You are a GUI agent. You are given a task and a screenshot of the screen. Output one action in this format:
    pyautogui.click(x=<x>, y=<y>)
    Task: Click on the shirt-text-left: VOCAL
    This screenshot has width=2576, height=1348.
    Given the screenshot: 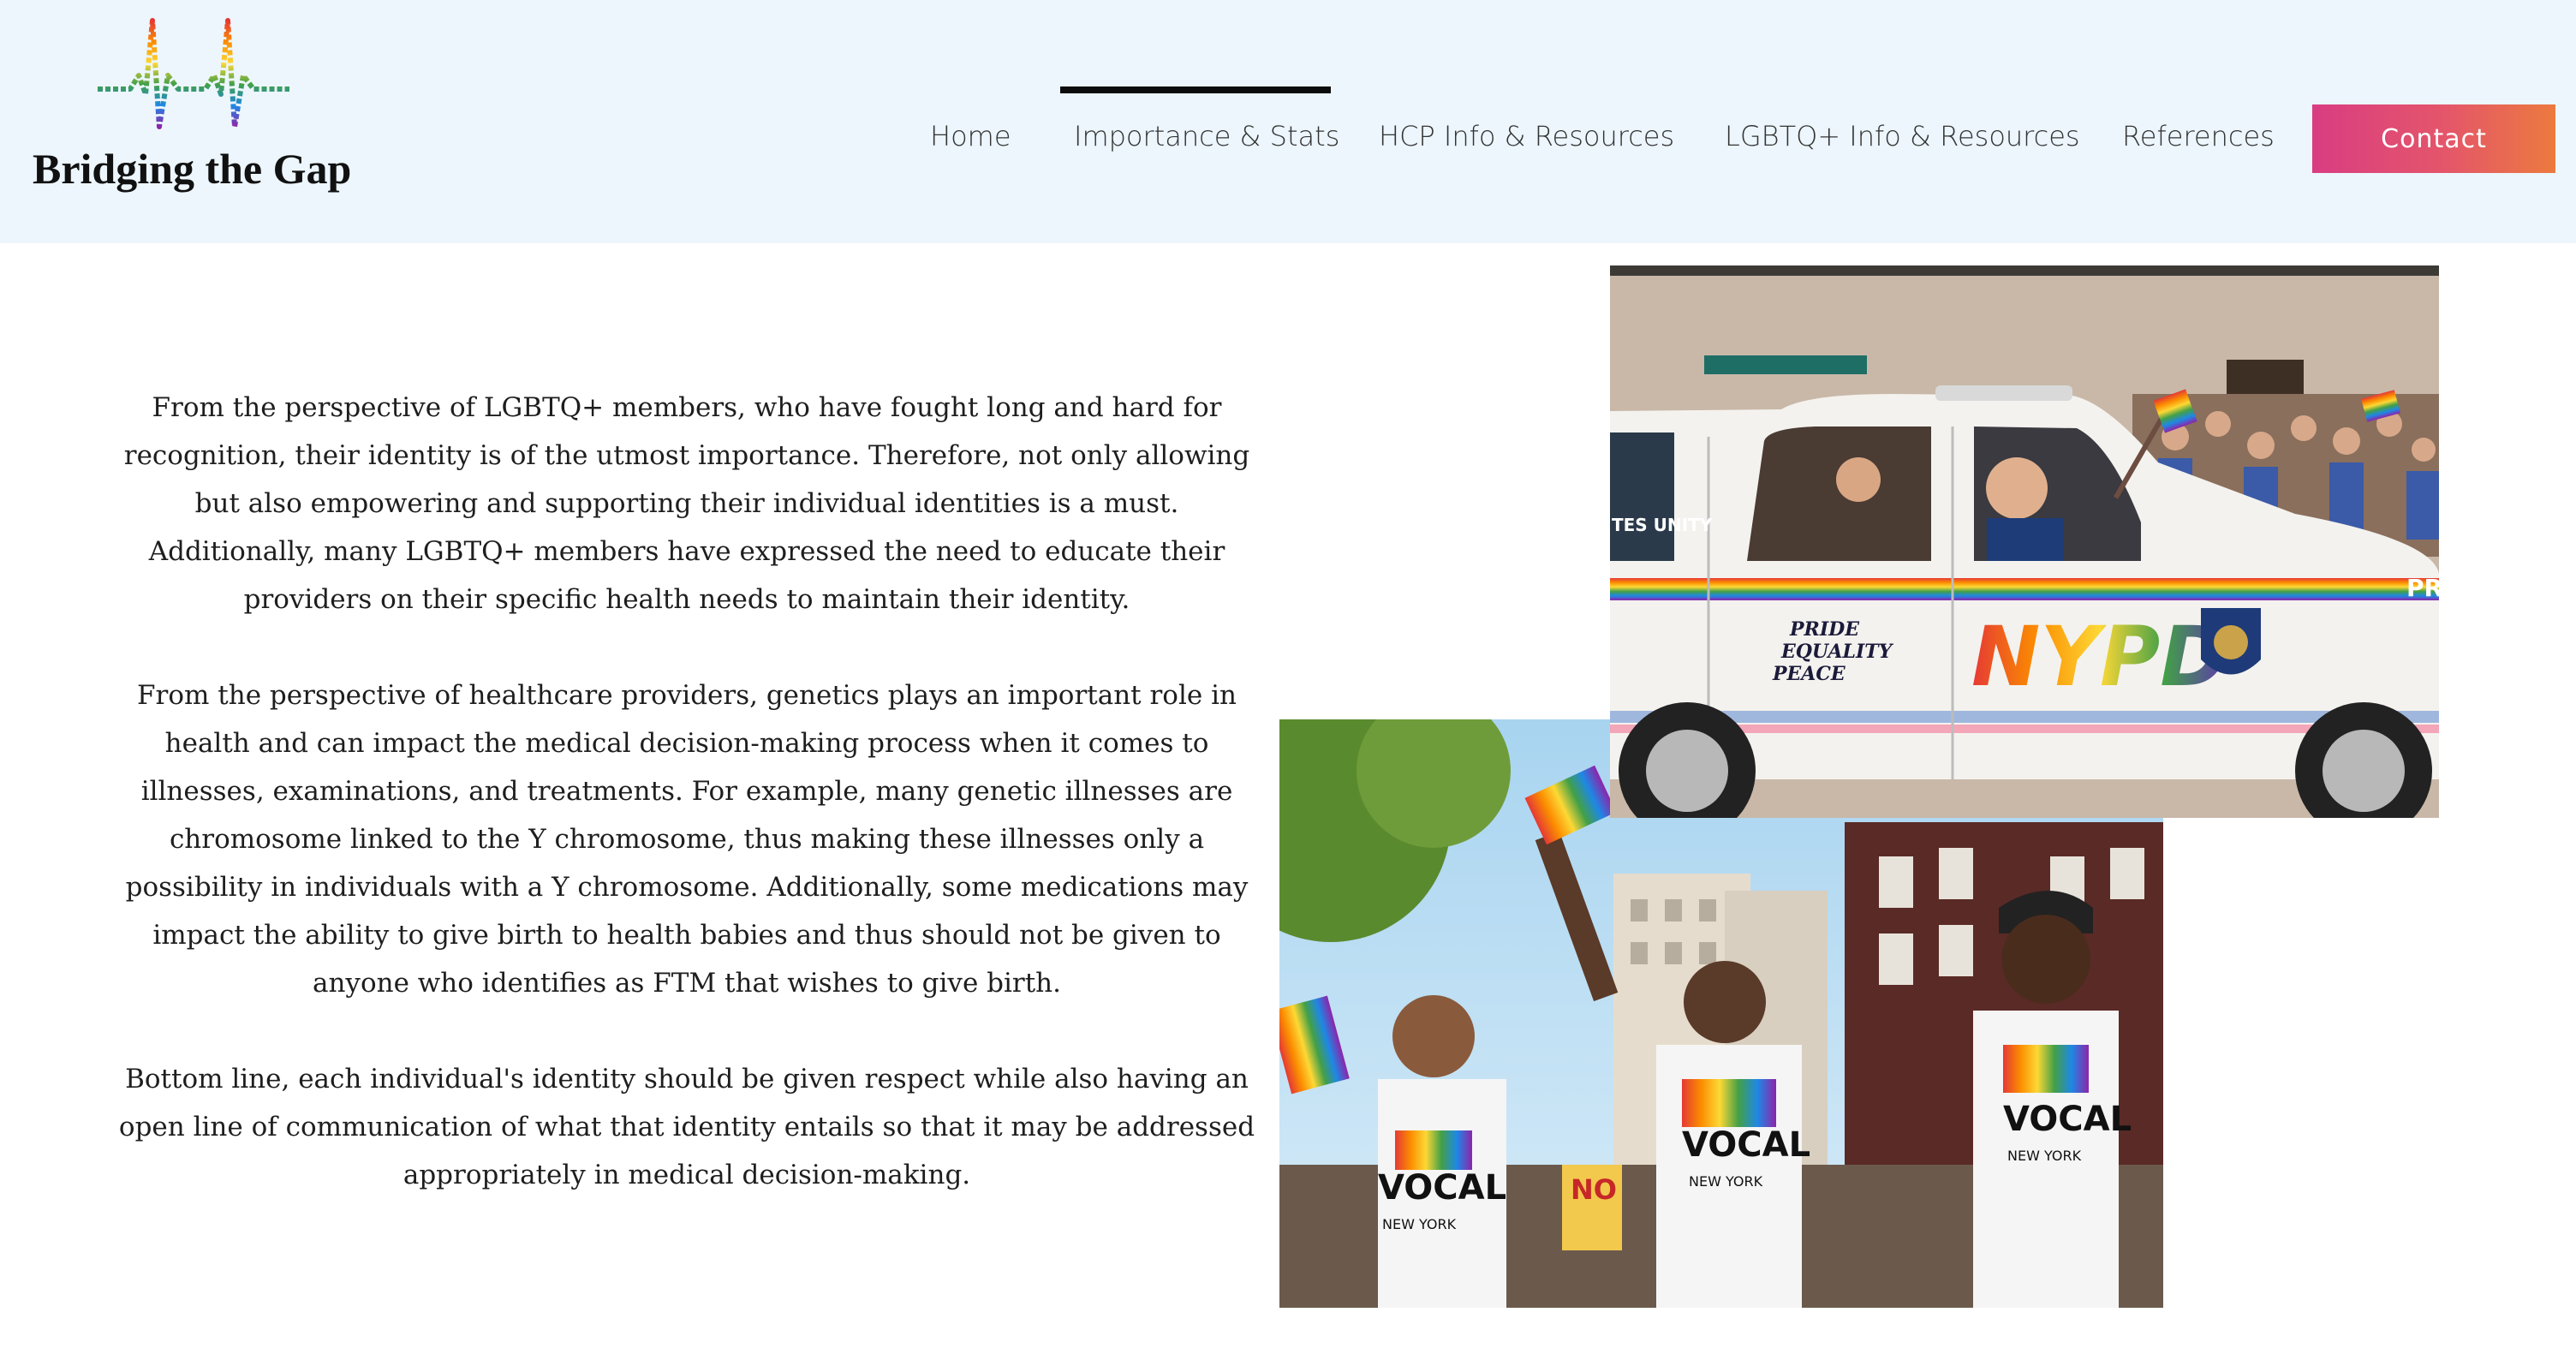 What is the action you would take?
    pyautogui.click(x=1442, y=1188)
    